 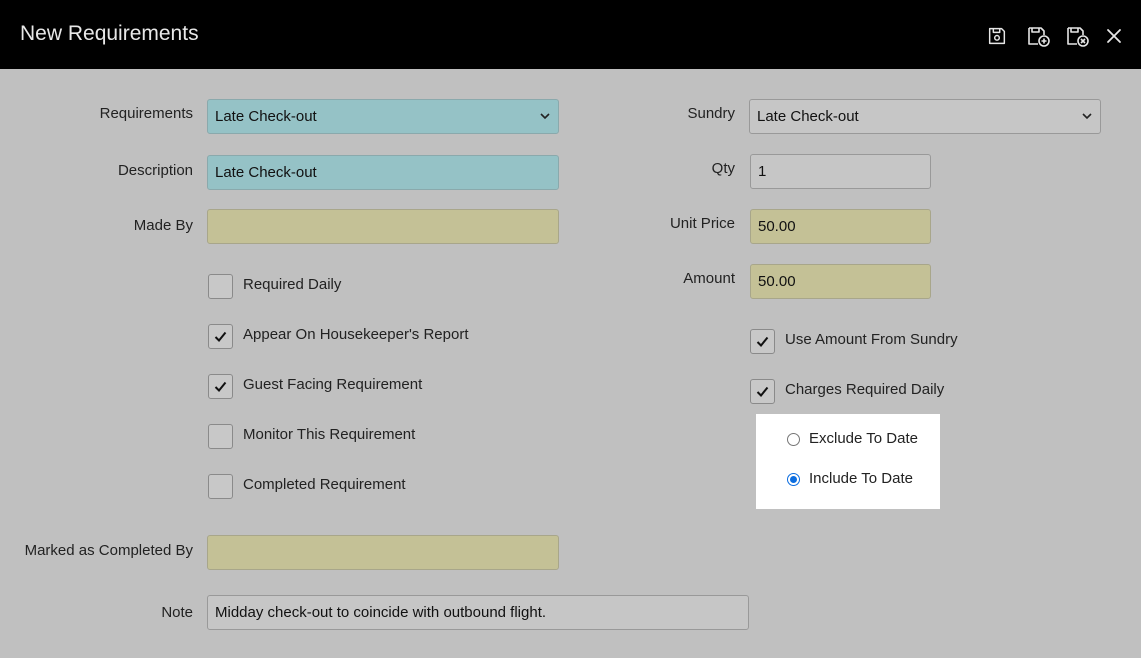 I want to click on sundry-select: Late Check-out, so click(x=925, y=116).